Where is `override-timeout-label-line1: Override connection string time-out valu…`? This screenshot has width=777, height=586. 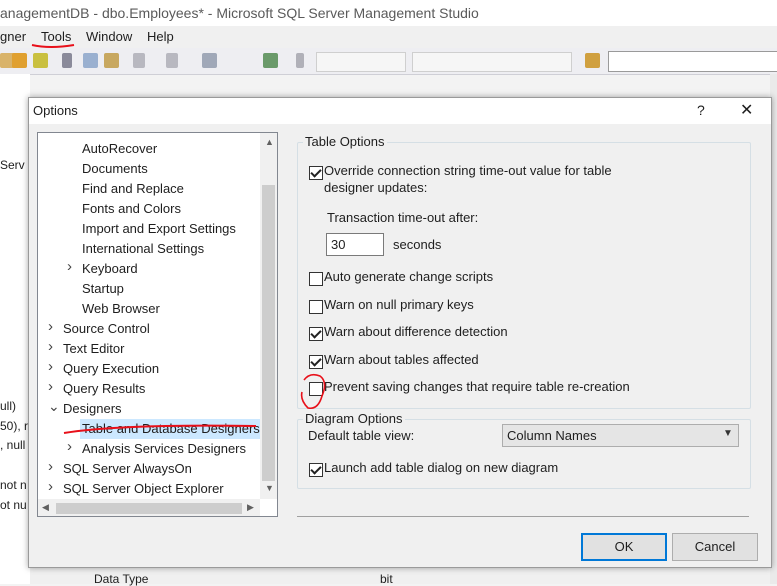
override-timeout-label-line1: Override connection string time-out valu… is located at coordinates (468, 170).